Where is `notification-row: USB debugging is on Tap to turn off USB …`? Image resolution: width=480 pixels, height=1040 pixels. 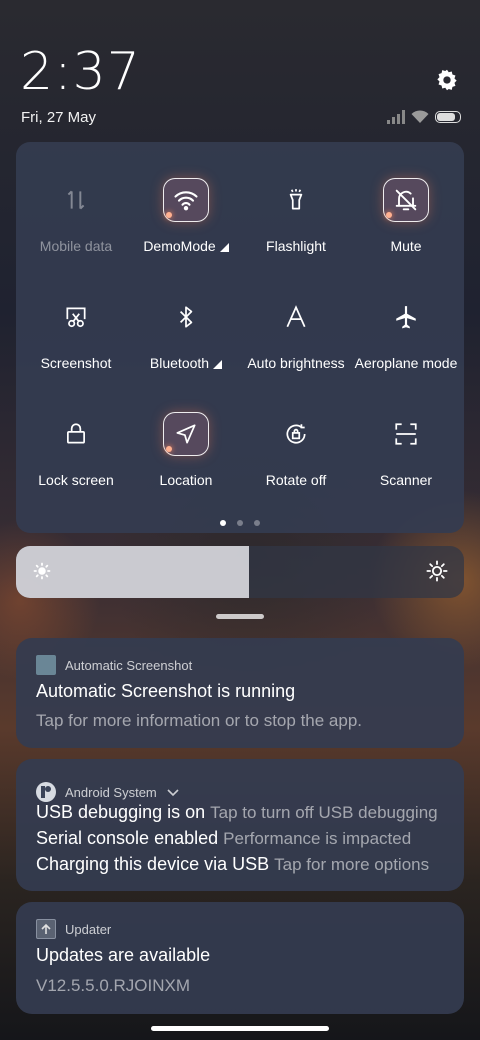 notification-row: USB debugging is on Tap to turn off USB … is located at coordinates (241, 812).